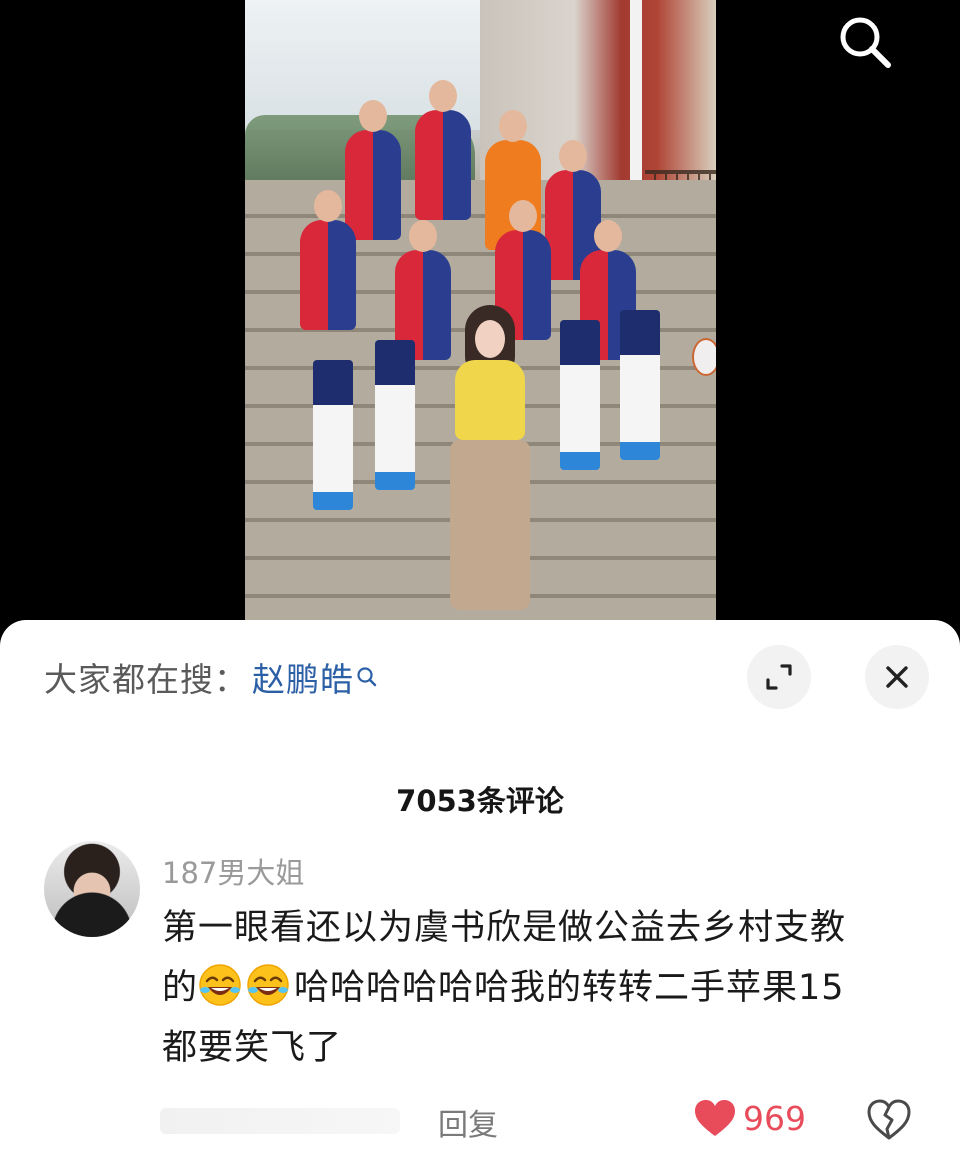  I want to click on woman-in-yellow, so click(490, 460).